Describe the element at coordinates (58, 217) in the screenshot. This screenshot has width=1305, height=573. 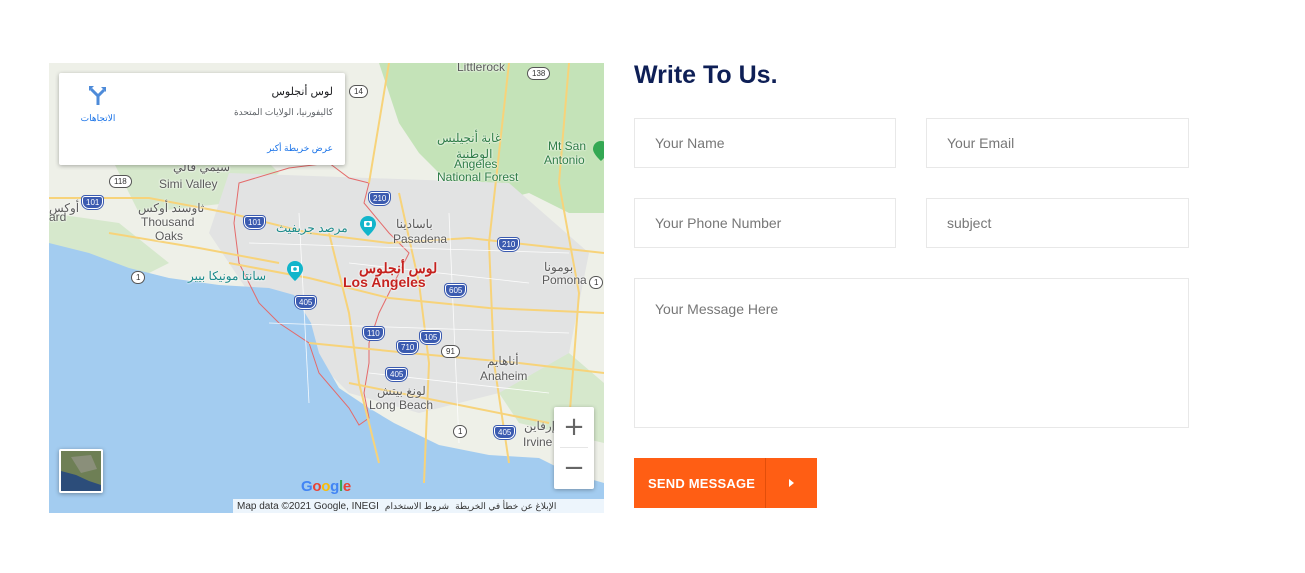
I see `map-label-oxnard: ard` at that location.